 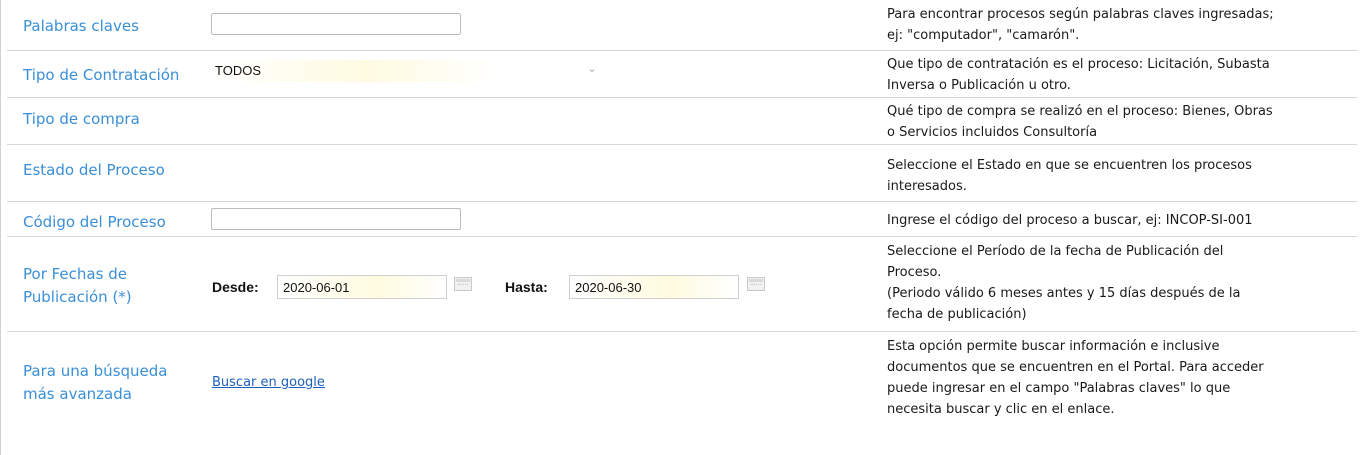 I want to click on code-input, so click(x=336, y=219).